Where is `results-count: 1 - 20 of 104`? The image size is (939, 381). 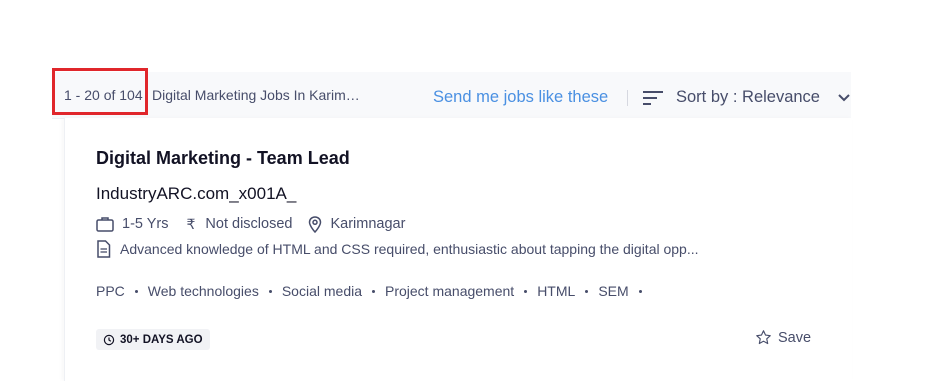 results-count: 1 - 20 of 104 is located at coordinates (103, 95).